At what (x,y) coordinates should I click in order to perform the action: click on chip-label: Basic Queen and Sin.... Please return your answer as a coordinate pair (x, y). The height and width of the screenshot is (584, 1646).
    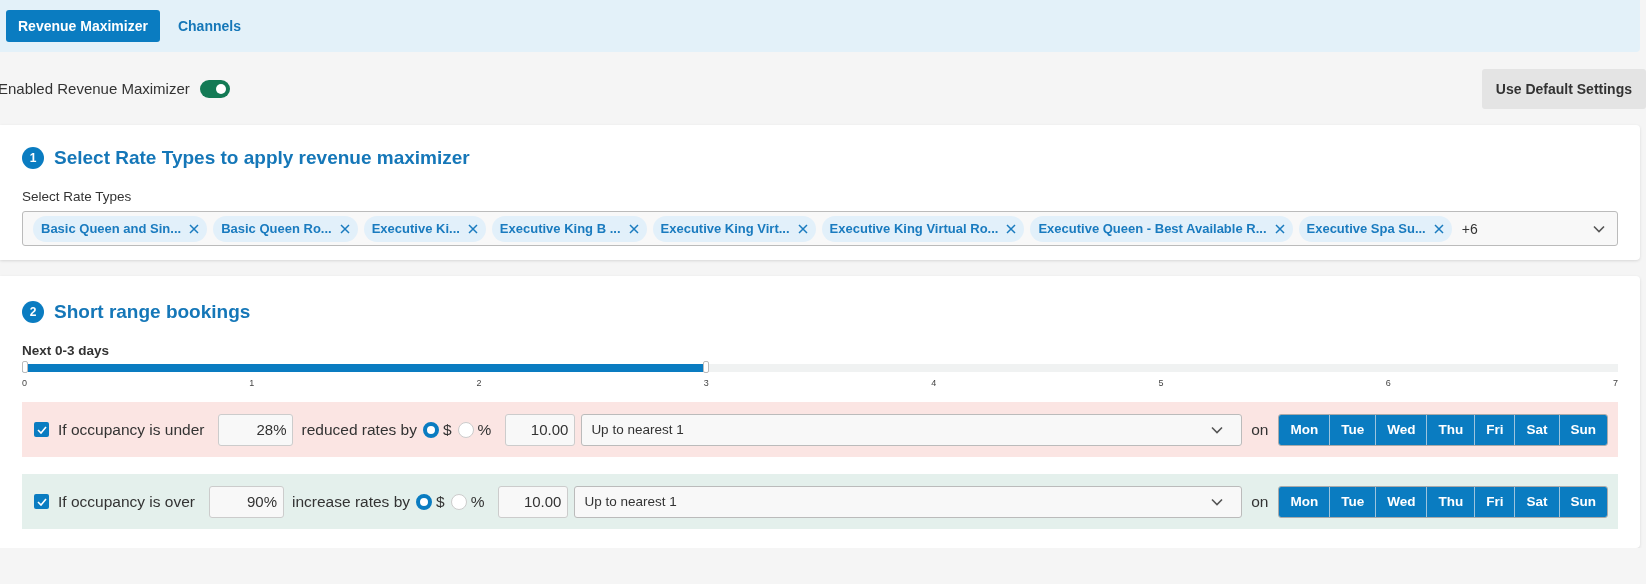
    Looking at the image, I should click on (111, 228).